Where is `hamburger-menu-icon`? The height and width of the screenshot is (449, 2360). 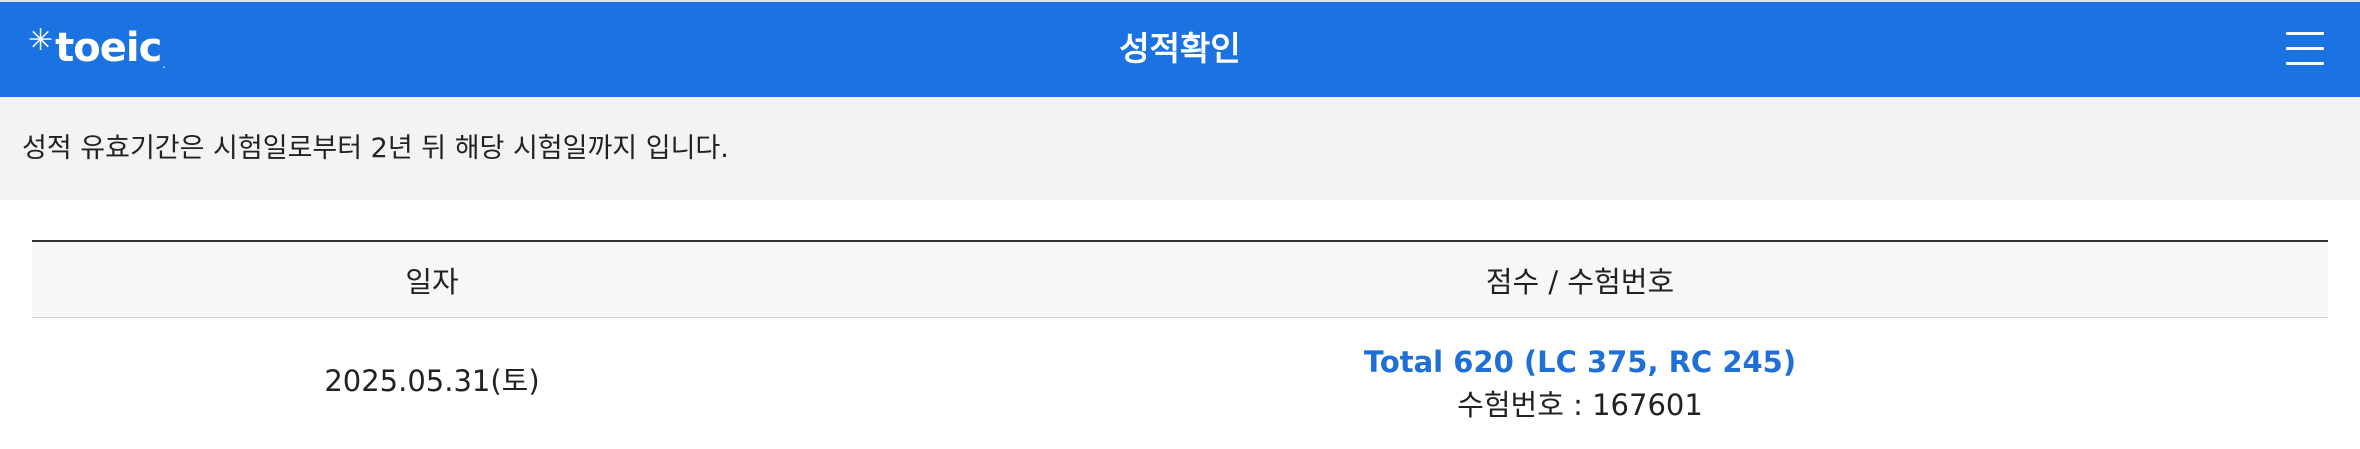 hamburger-menu-icon is located at coordinates (2304, 49).